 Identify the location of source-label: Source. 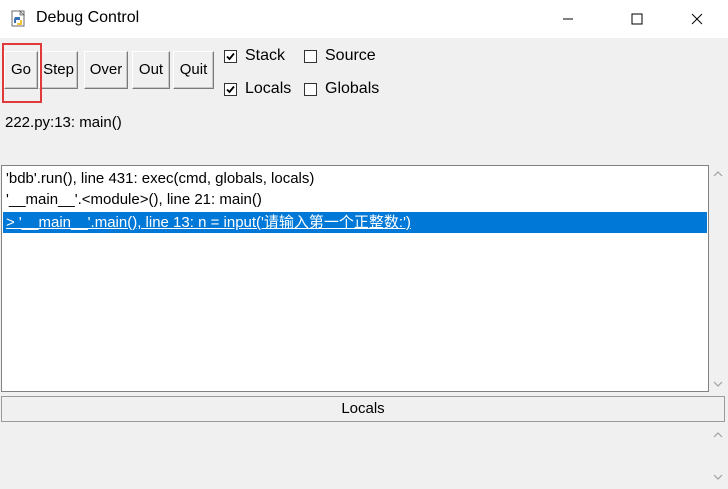
(350, 55).